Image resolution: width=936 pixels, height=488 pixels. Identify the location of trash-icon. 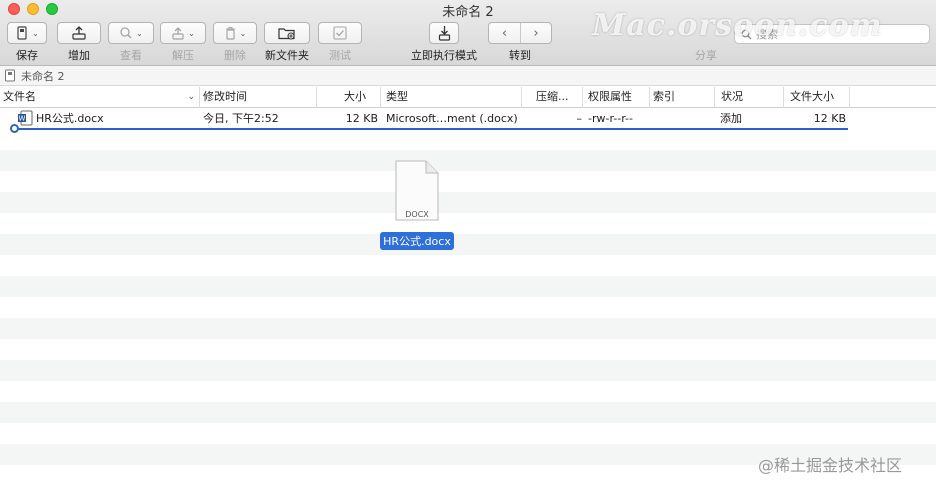
(230, 33).